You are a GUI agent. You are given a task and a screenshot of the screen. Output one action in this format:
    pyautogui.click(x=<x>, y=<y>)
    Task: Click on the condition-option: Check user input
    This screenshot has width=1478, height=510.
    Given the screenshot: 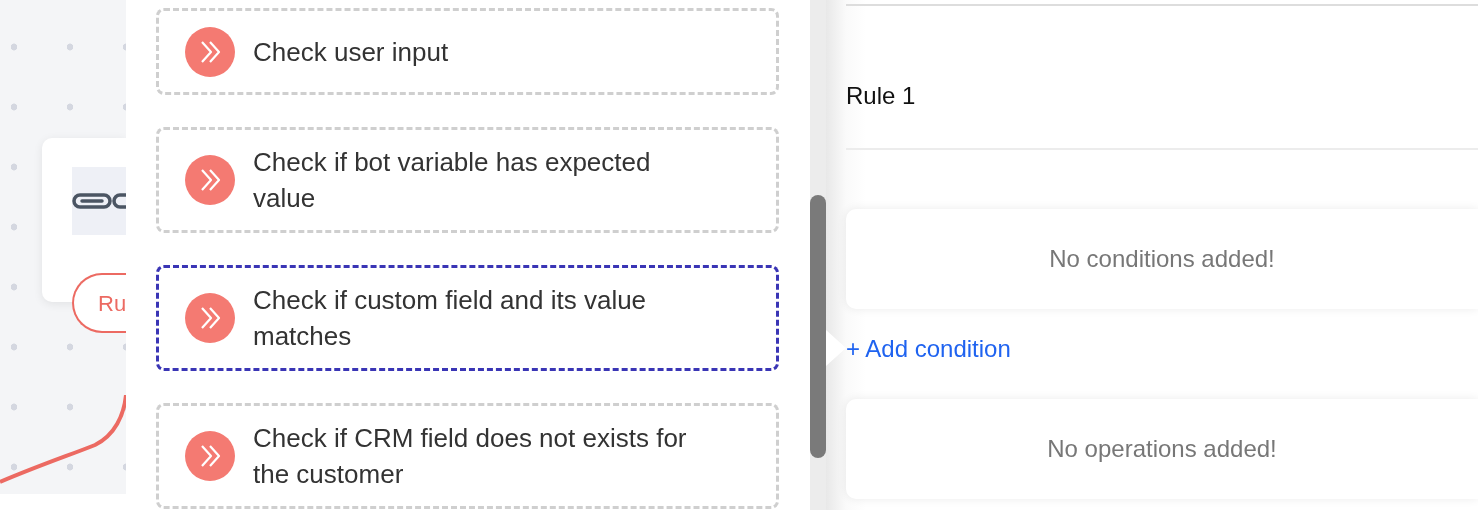 What is the action you would take?
    pyautogui.click(x=467, y=51)
    